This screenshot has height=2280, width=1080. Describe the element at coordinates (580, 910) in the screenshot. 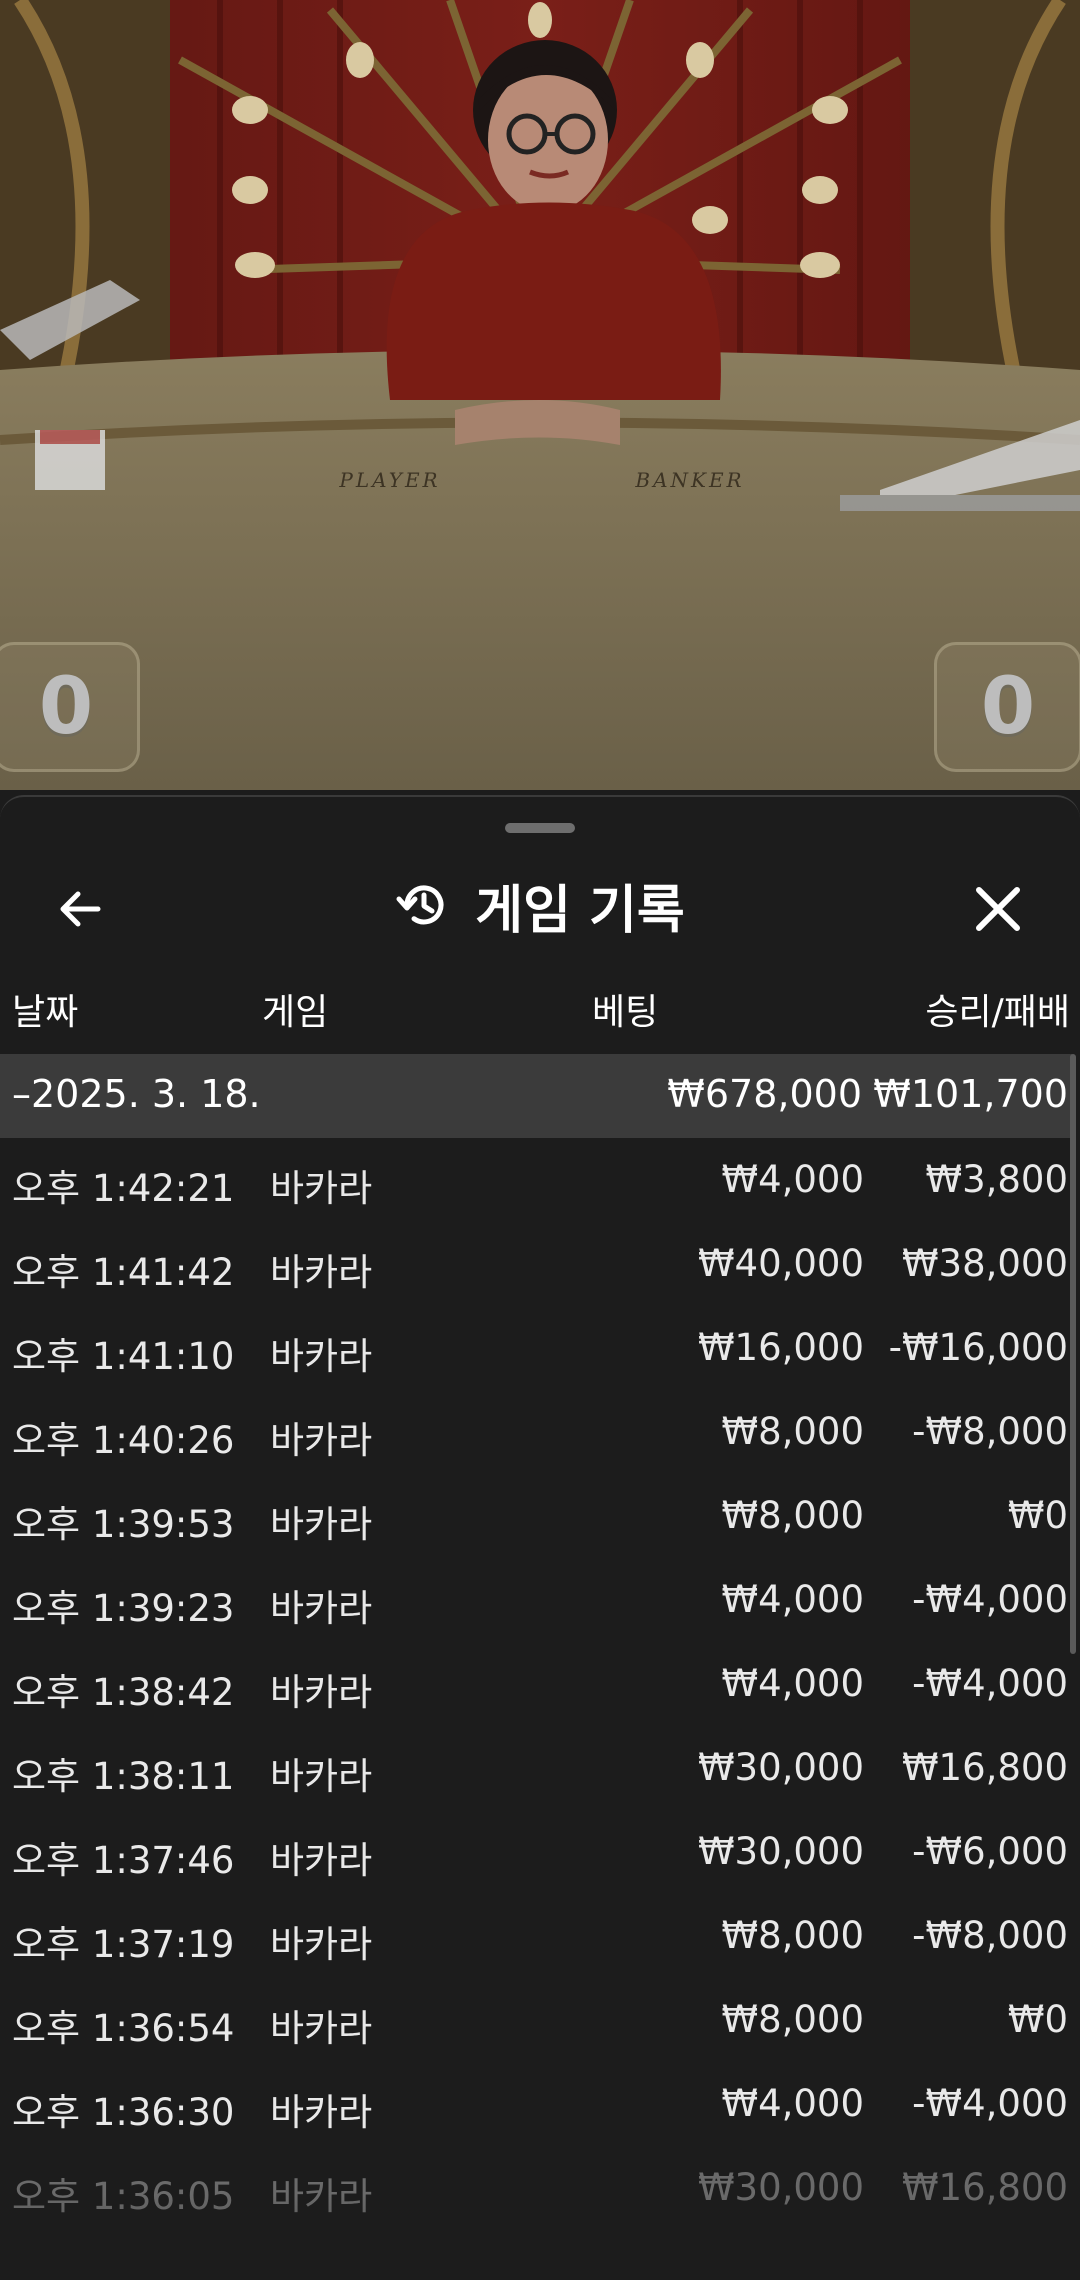

I see `sheet-title: 게임 기록` at that location.